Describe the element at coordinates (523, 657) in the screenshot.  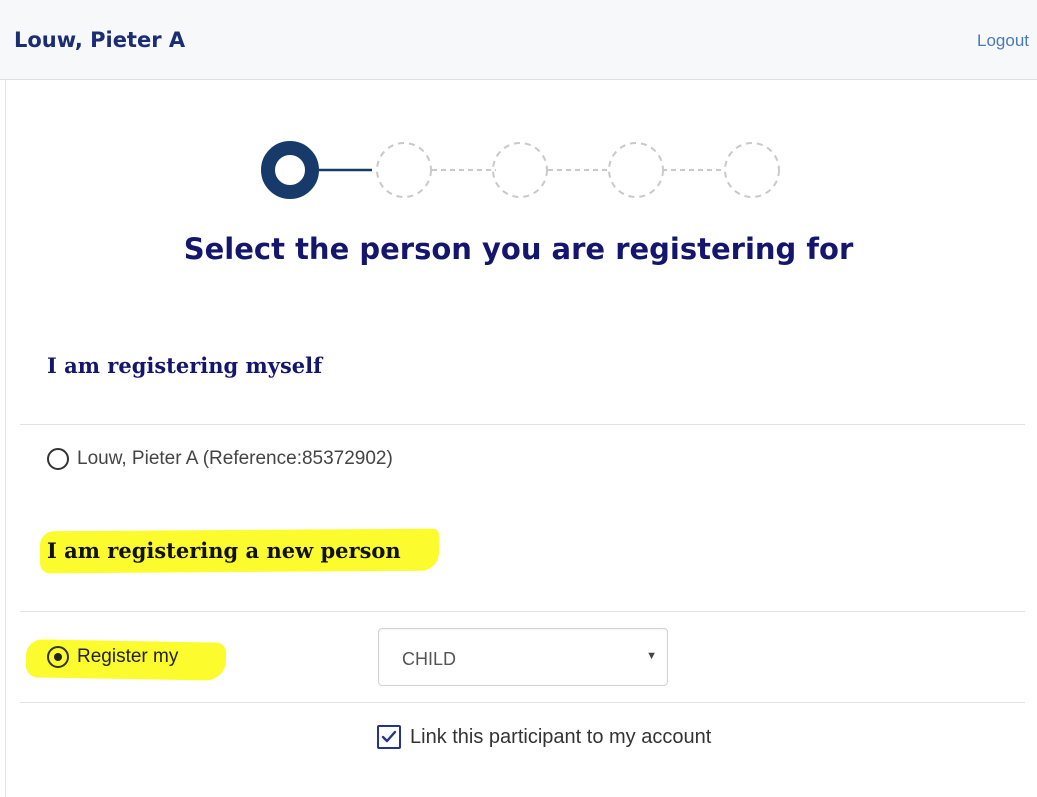
I see `relationship-select: CHILD ▼` at that location.